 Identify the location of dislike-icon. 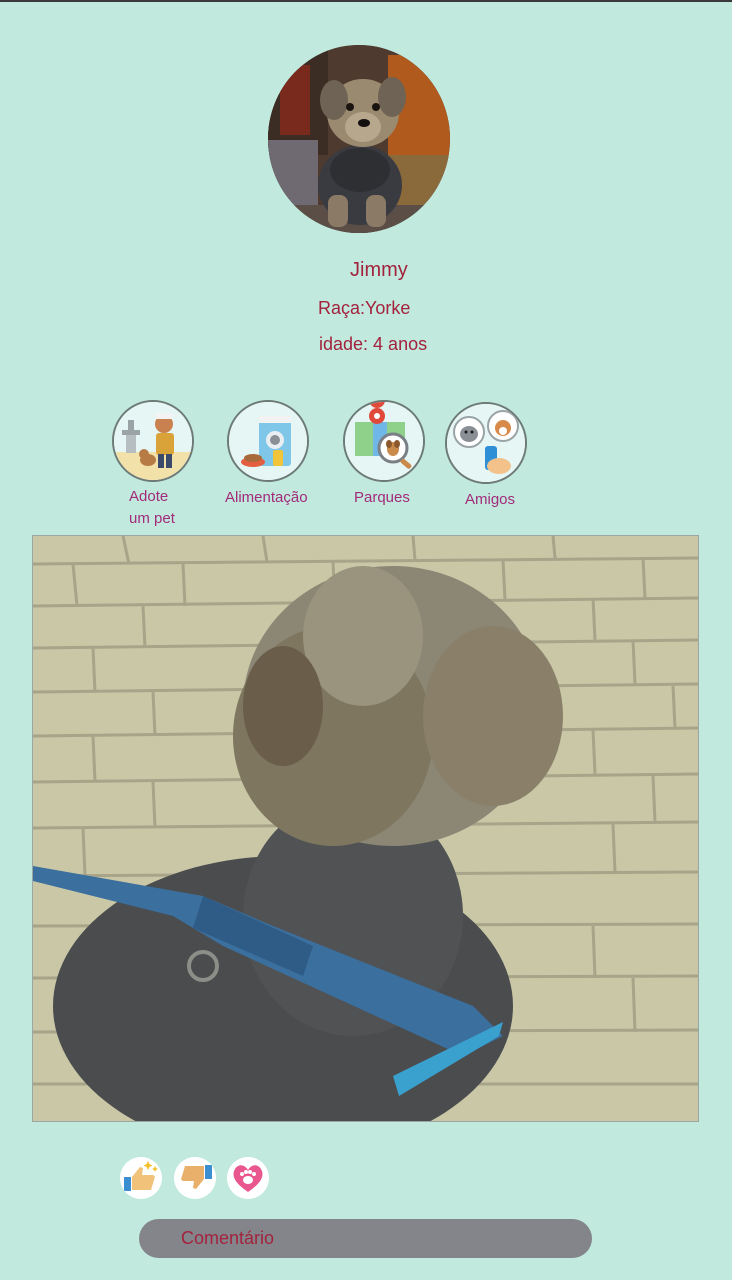
(195, 1178).